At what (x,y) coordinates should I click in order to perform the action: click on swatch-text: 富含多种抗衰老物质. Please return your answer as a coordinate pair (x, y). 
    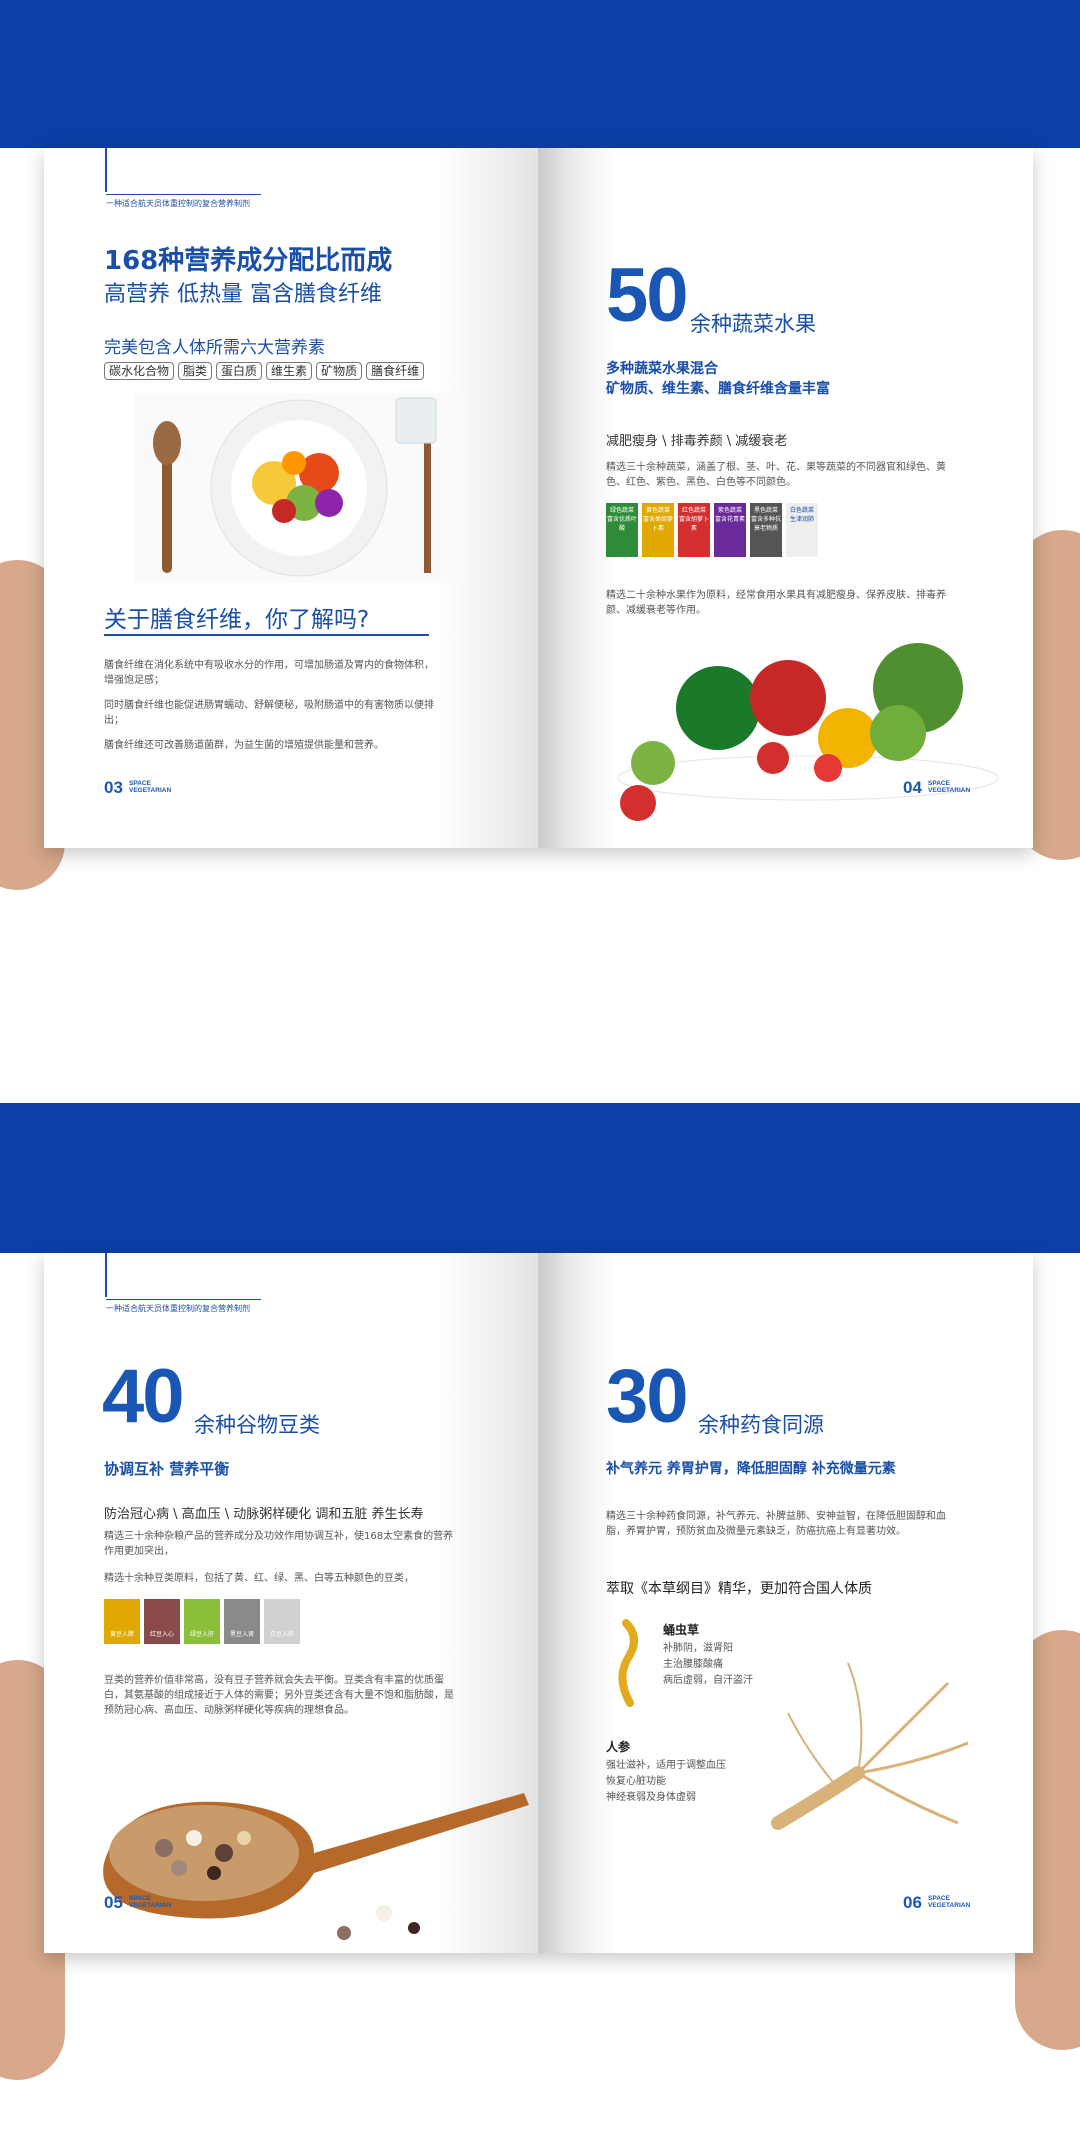
    Looking at the image, I should click on (765, 524).